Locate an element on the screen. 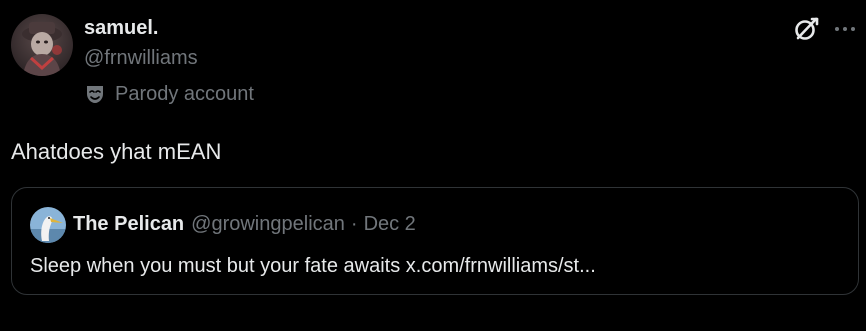  grok-icon is located at coordinates (806, 29).